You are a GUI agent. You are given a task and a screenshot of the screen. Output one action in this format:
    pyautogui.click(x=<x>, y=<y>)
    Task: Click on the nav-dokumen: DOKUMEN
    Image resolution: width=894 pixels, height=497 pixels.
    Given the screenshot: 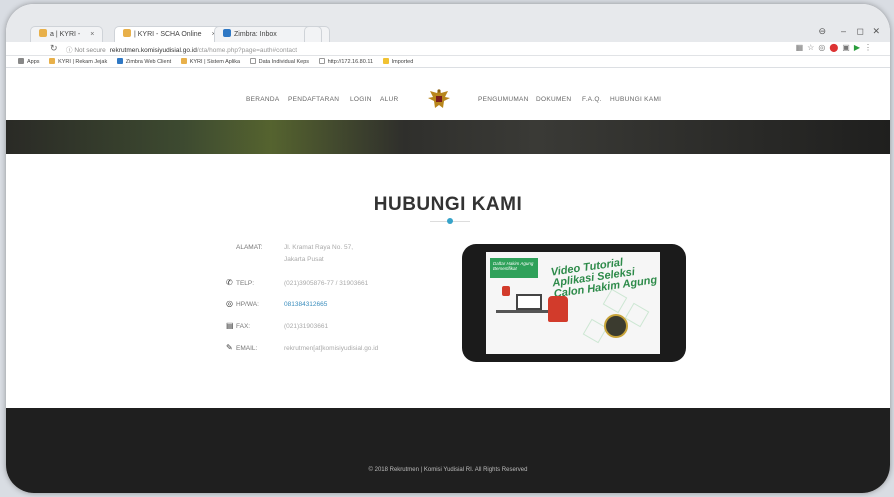 What is the action you would take?
    pyautogui.click(x=553, y=99)
    